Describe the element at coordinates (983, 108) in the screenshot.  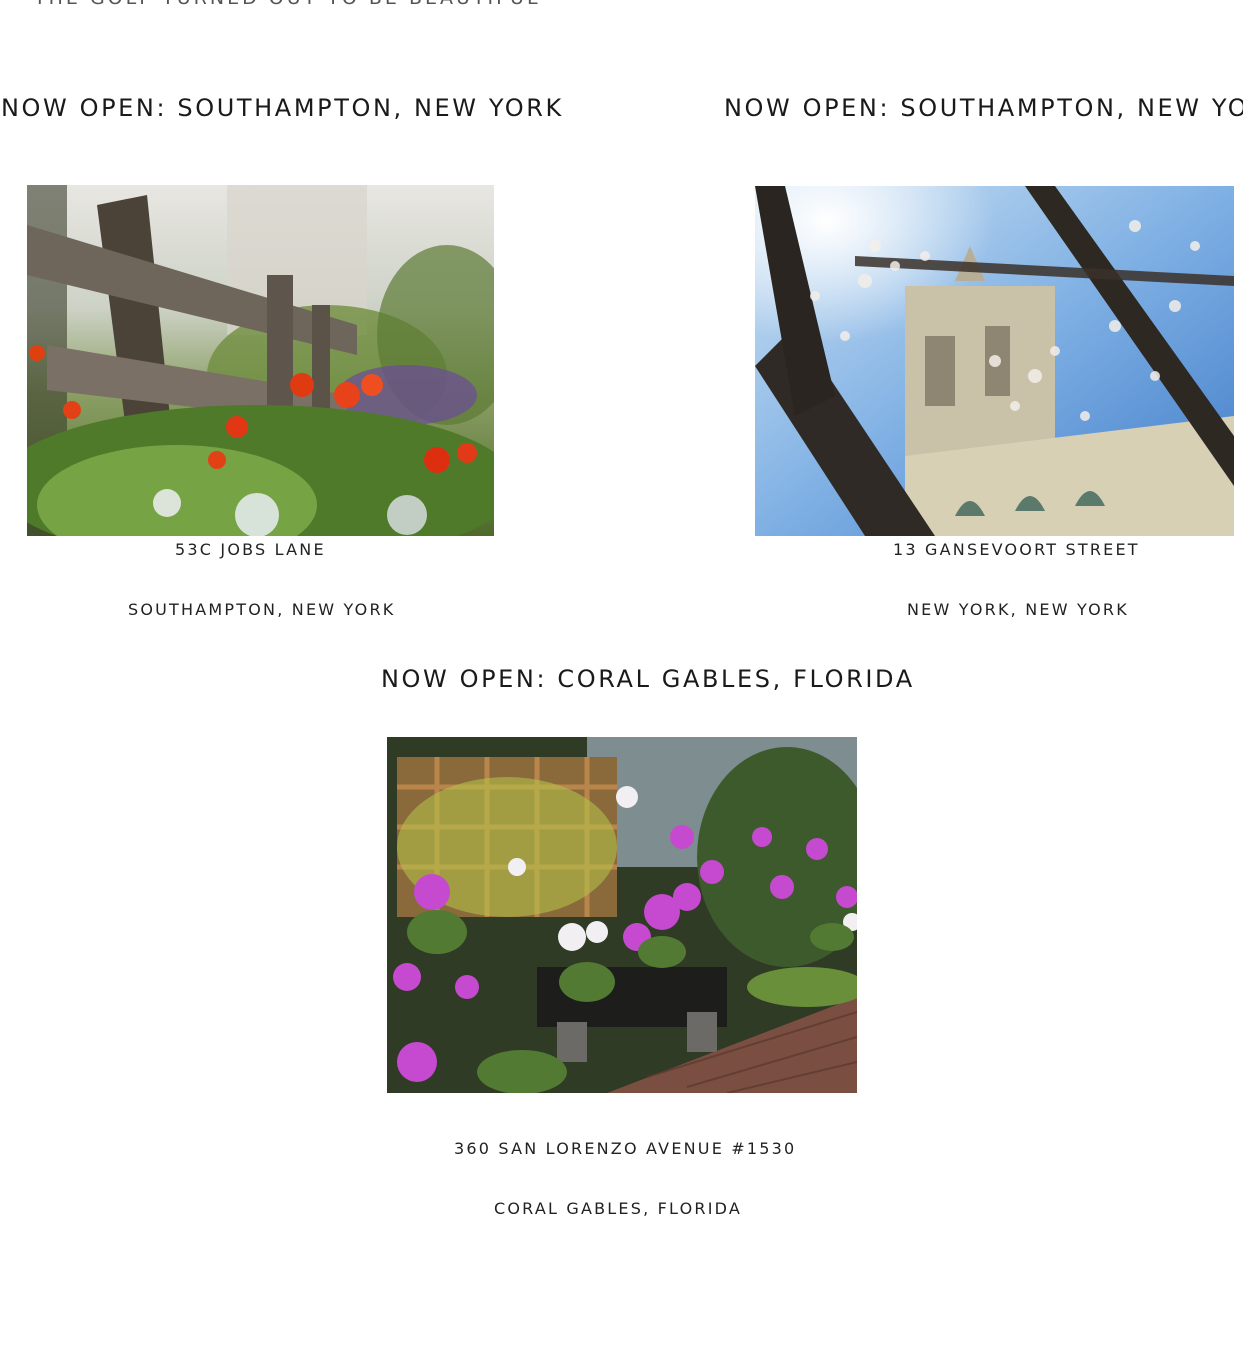
I see `location-heading-new-york: NOW OPEN: SOUTHAMPTON, NEW YORK` at that location.